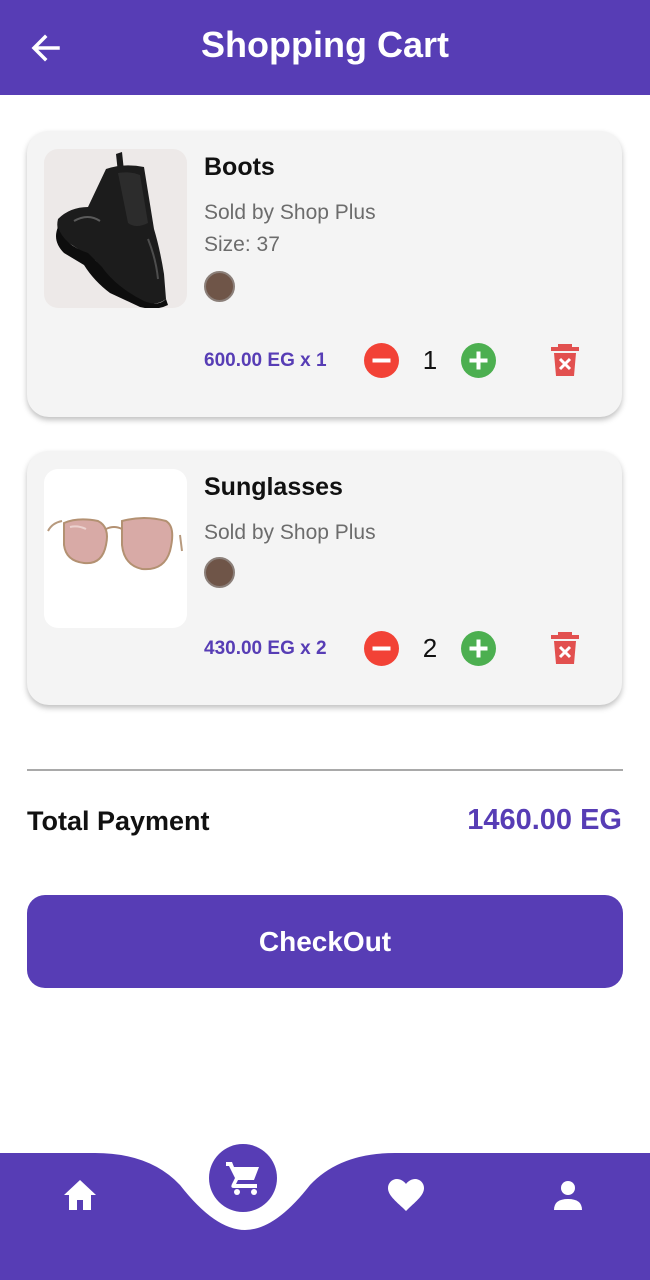 Image resolution: width=650 pixels, height=1280 pixels. I want to click on size-label: Size: 37, so click(242, 244).